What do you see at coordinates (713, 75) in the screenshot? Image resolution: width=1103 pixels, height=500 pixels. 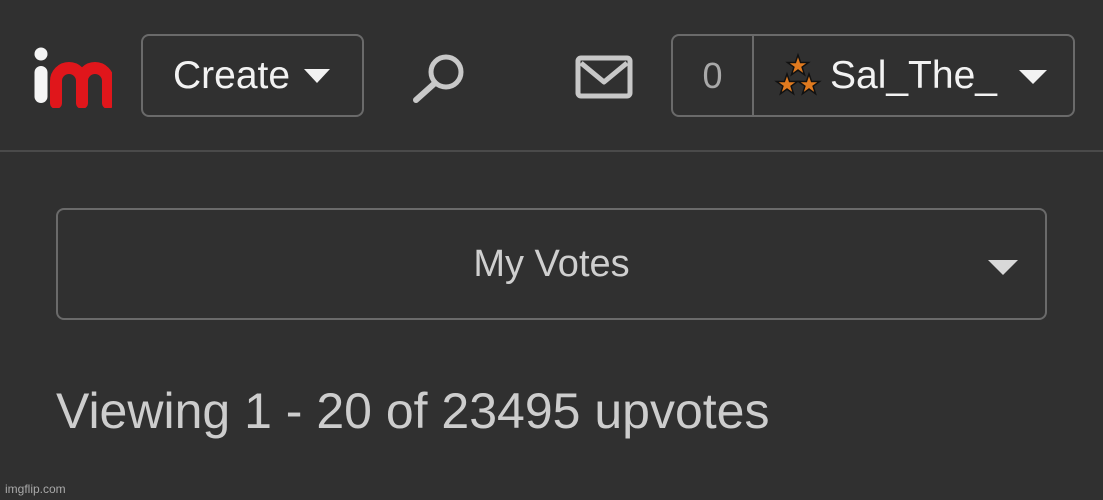 I see `notification-count: 0` at bounding box center [713, 75].